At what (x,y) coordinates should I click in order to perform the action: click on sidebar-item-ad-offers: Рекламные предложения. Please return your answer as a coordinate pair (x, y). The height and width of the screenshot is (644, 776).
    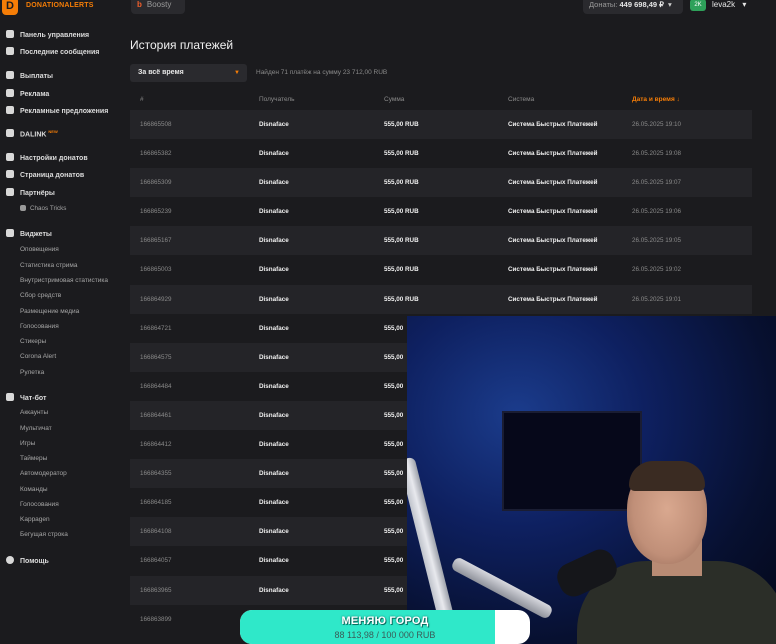
    Looking at the image, I should click on (57, 110).